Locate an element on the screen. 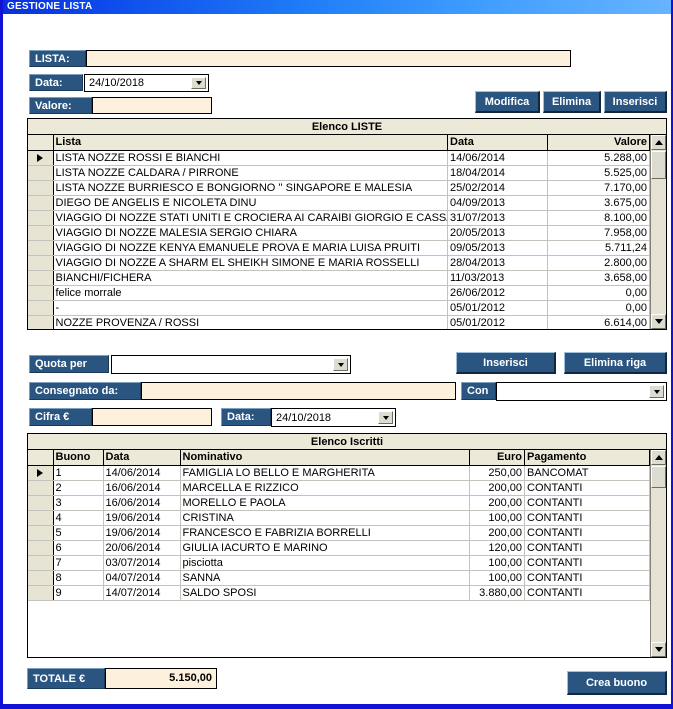 This screenshot has height=709, width=673. con-label: Con is located at coordinates (478, 391).